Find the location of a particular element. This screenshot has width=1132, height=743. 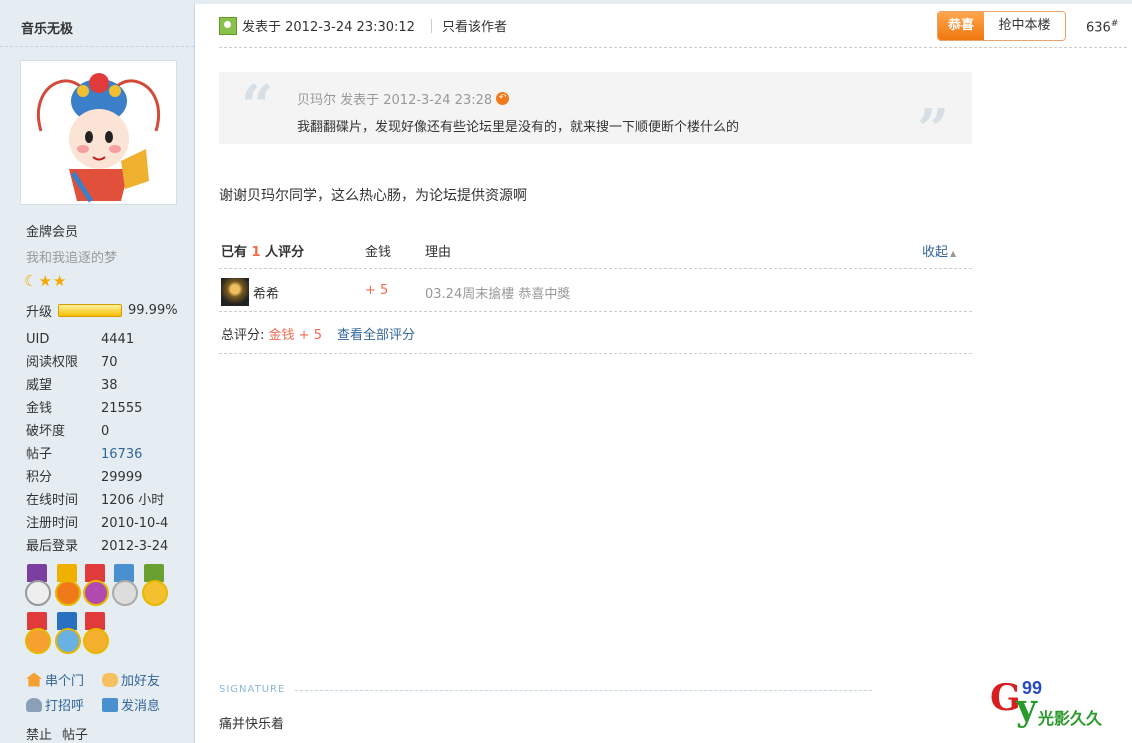

stat-row: 在线时间 1206 小时 is located at coordinates (97, 503).